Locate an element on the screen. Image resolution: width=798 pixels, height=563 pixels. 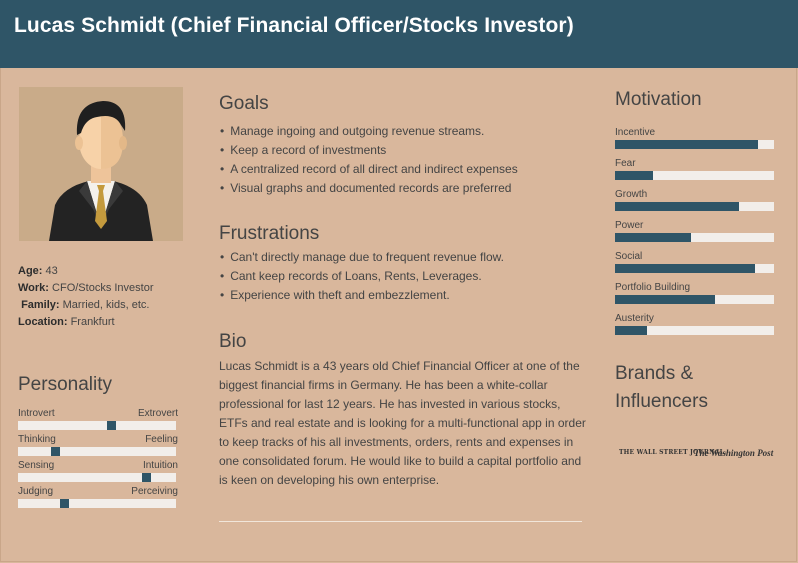
motivation-label: Power is located at coordinates (629, 225).